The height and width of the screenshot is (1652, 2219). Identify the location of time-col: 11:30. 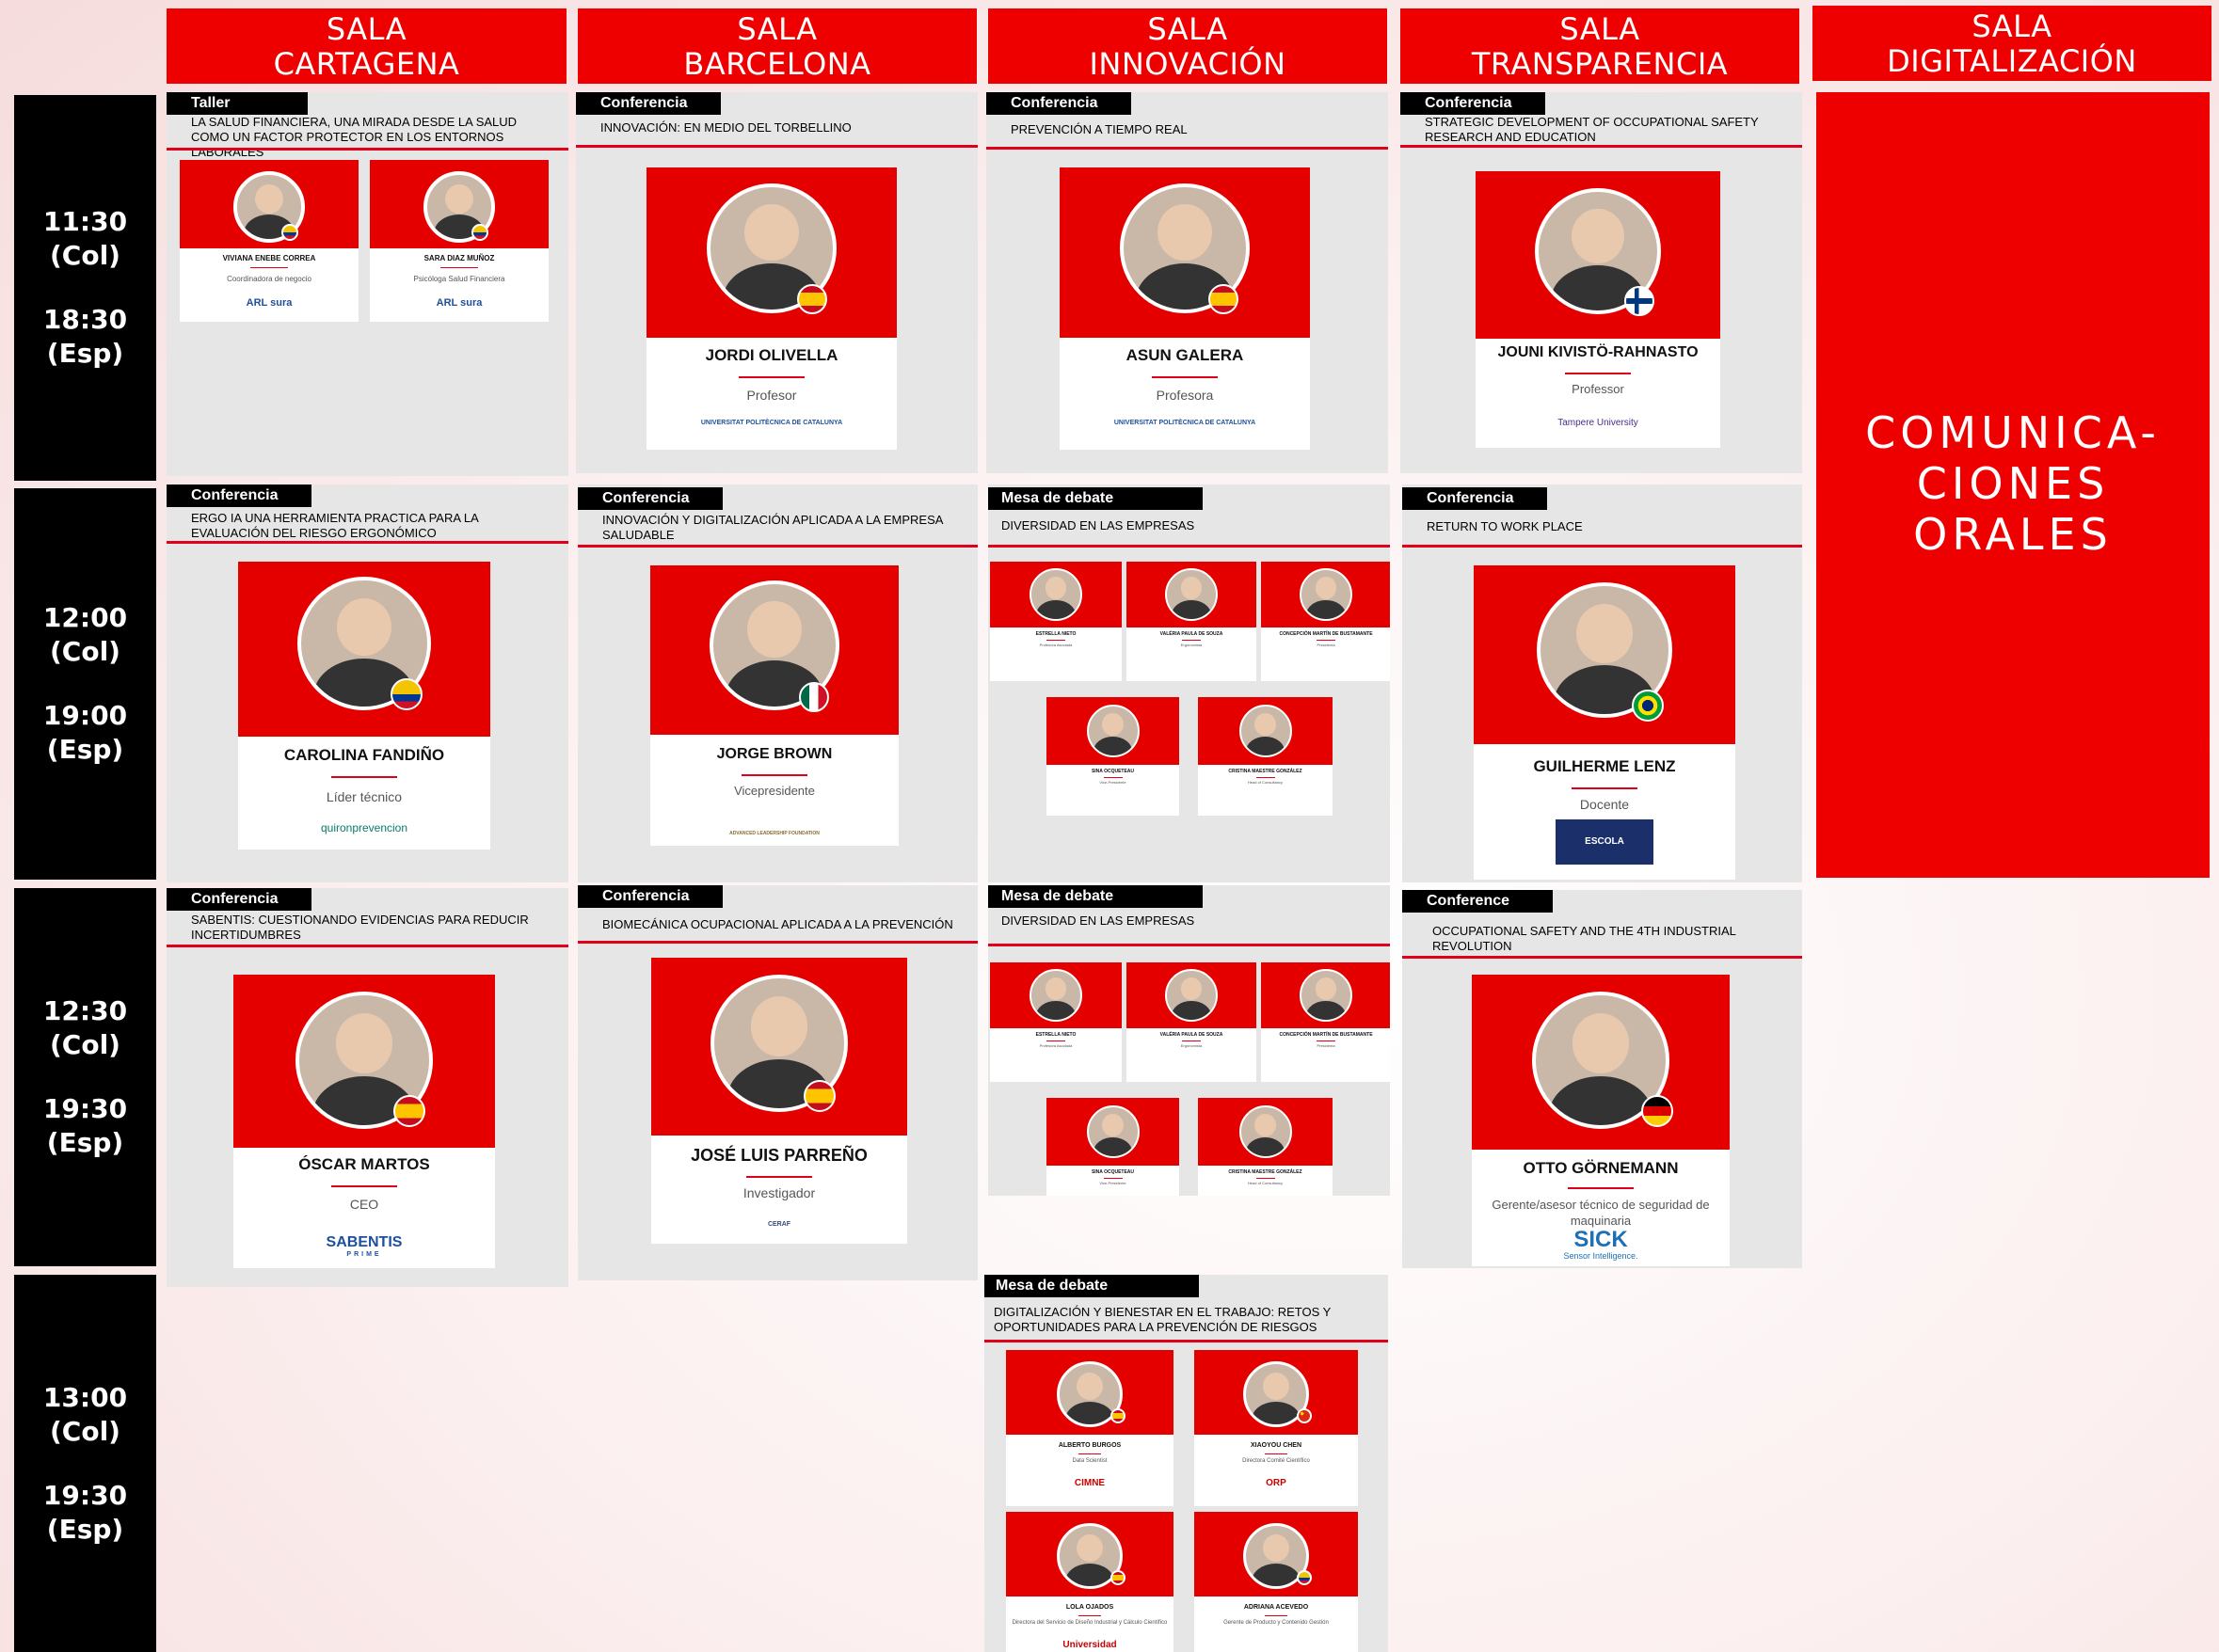
(85, 221).